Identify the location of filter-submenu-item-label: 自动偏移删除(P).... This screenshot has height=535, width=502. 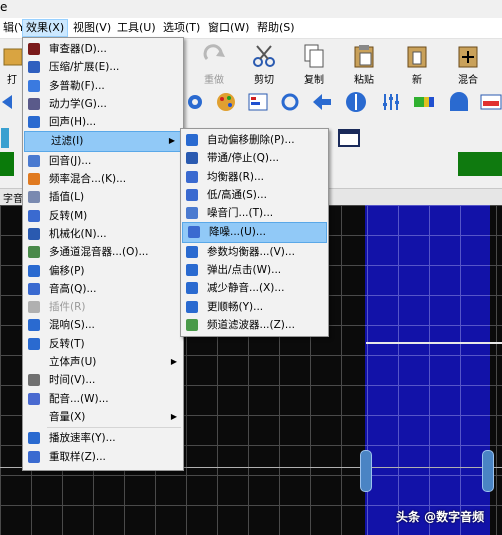
(251, 140).